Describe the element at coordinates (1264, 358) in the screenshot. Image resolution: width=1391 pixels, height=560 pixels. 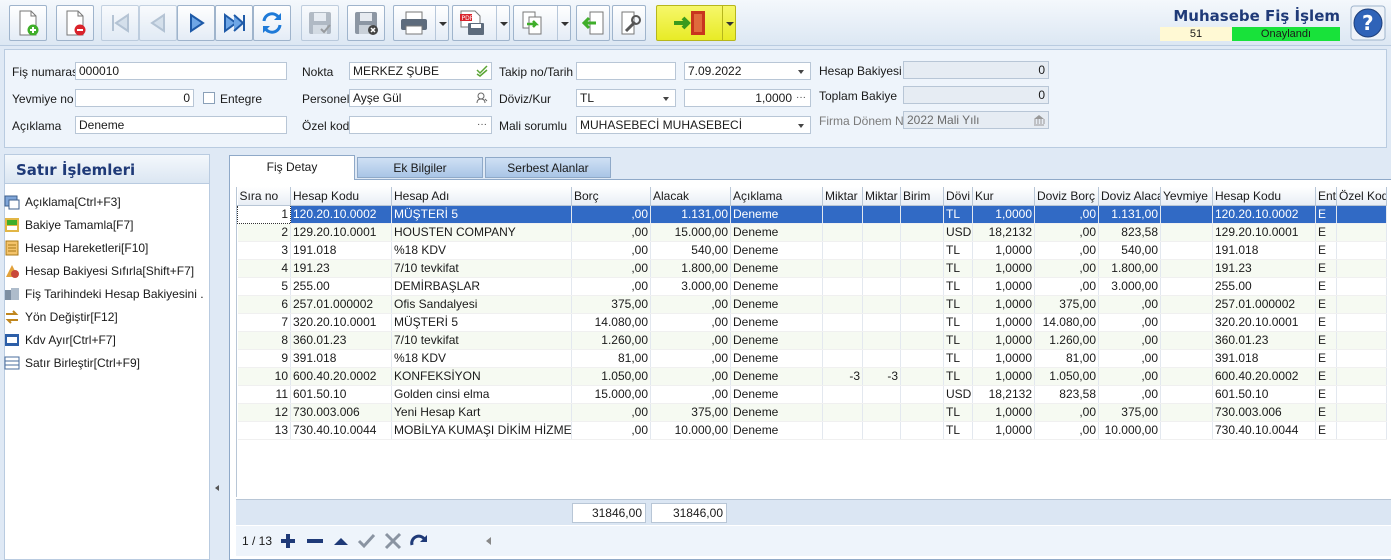
I see `table-cell: 391.018` at that location.